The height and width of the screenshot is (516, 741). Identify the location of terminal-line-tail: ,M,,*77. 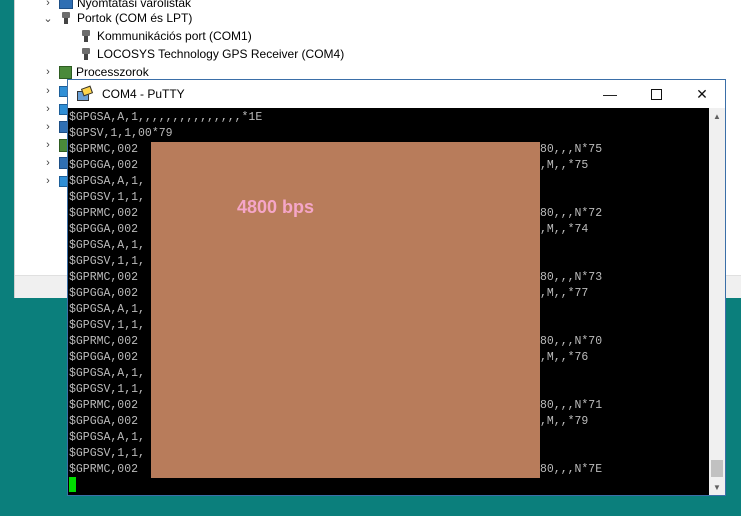
(564, 293).